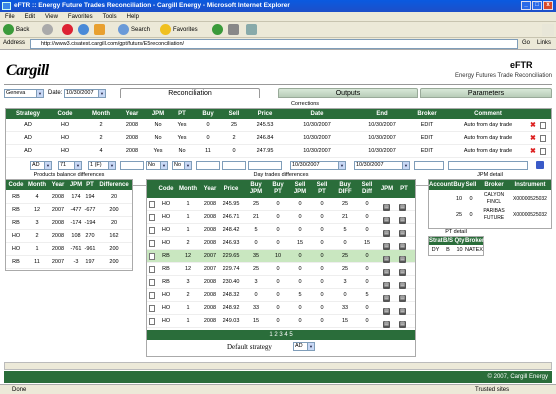 This screenshot has width=556, height=394. I want to click on forward-button, so click(48, 30).